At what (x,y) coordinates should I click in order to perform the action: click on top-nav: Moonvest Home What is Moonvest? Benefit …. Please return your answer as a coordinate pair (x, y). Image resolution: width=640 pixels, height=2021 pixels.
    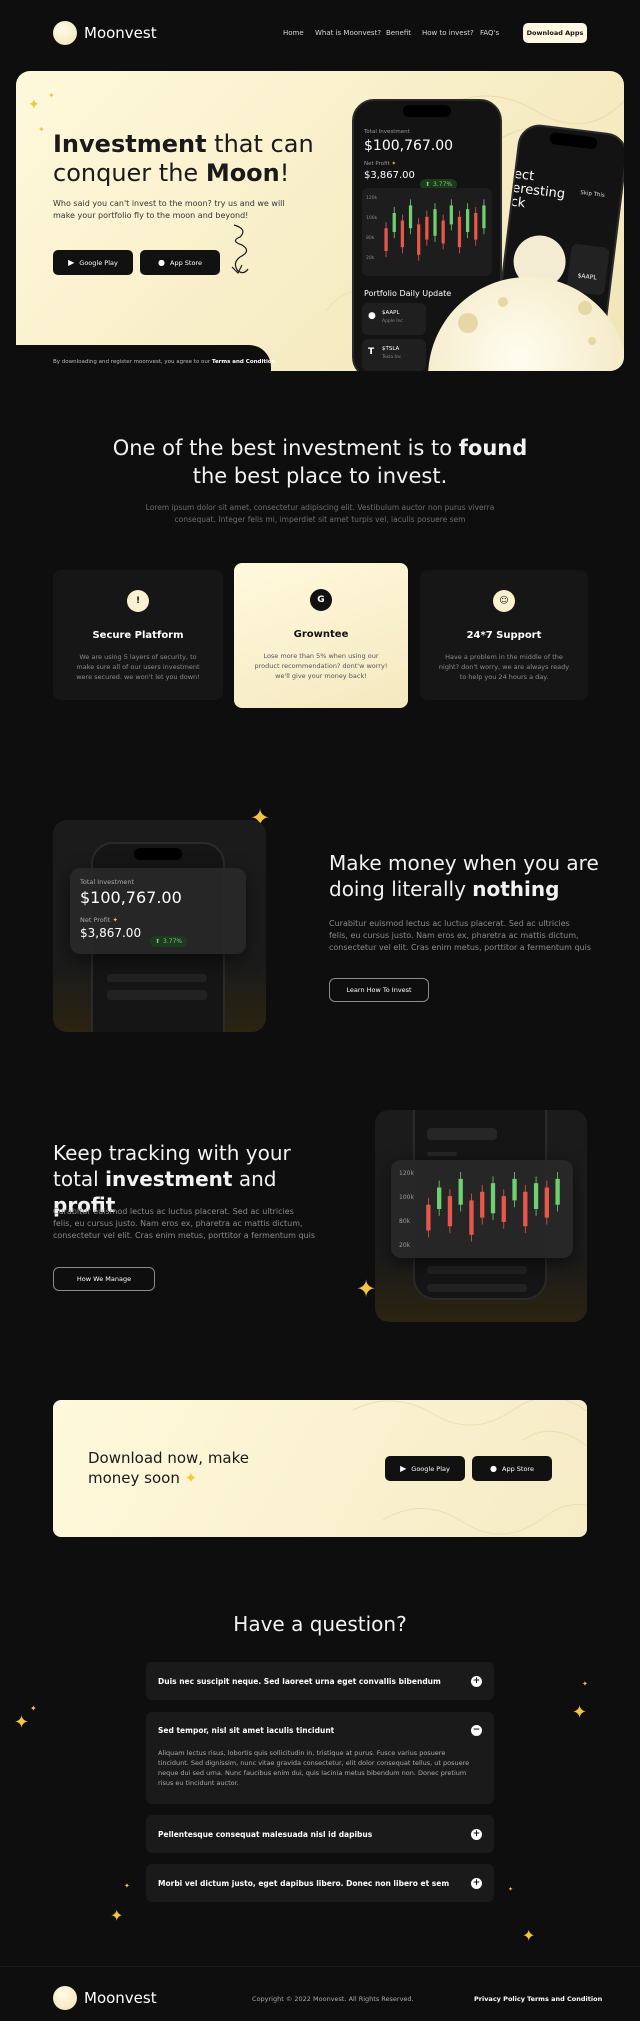
    Looking at the image, I should click on (320, 33).